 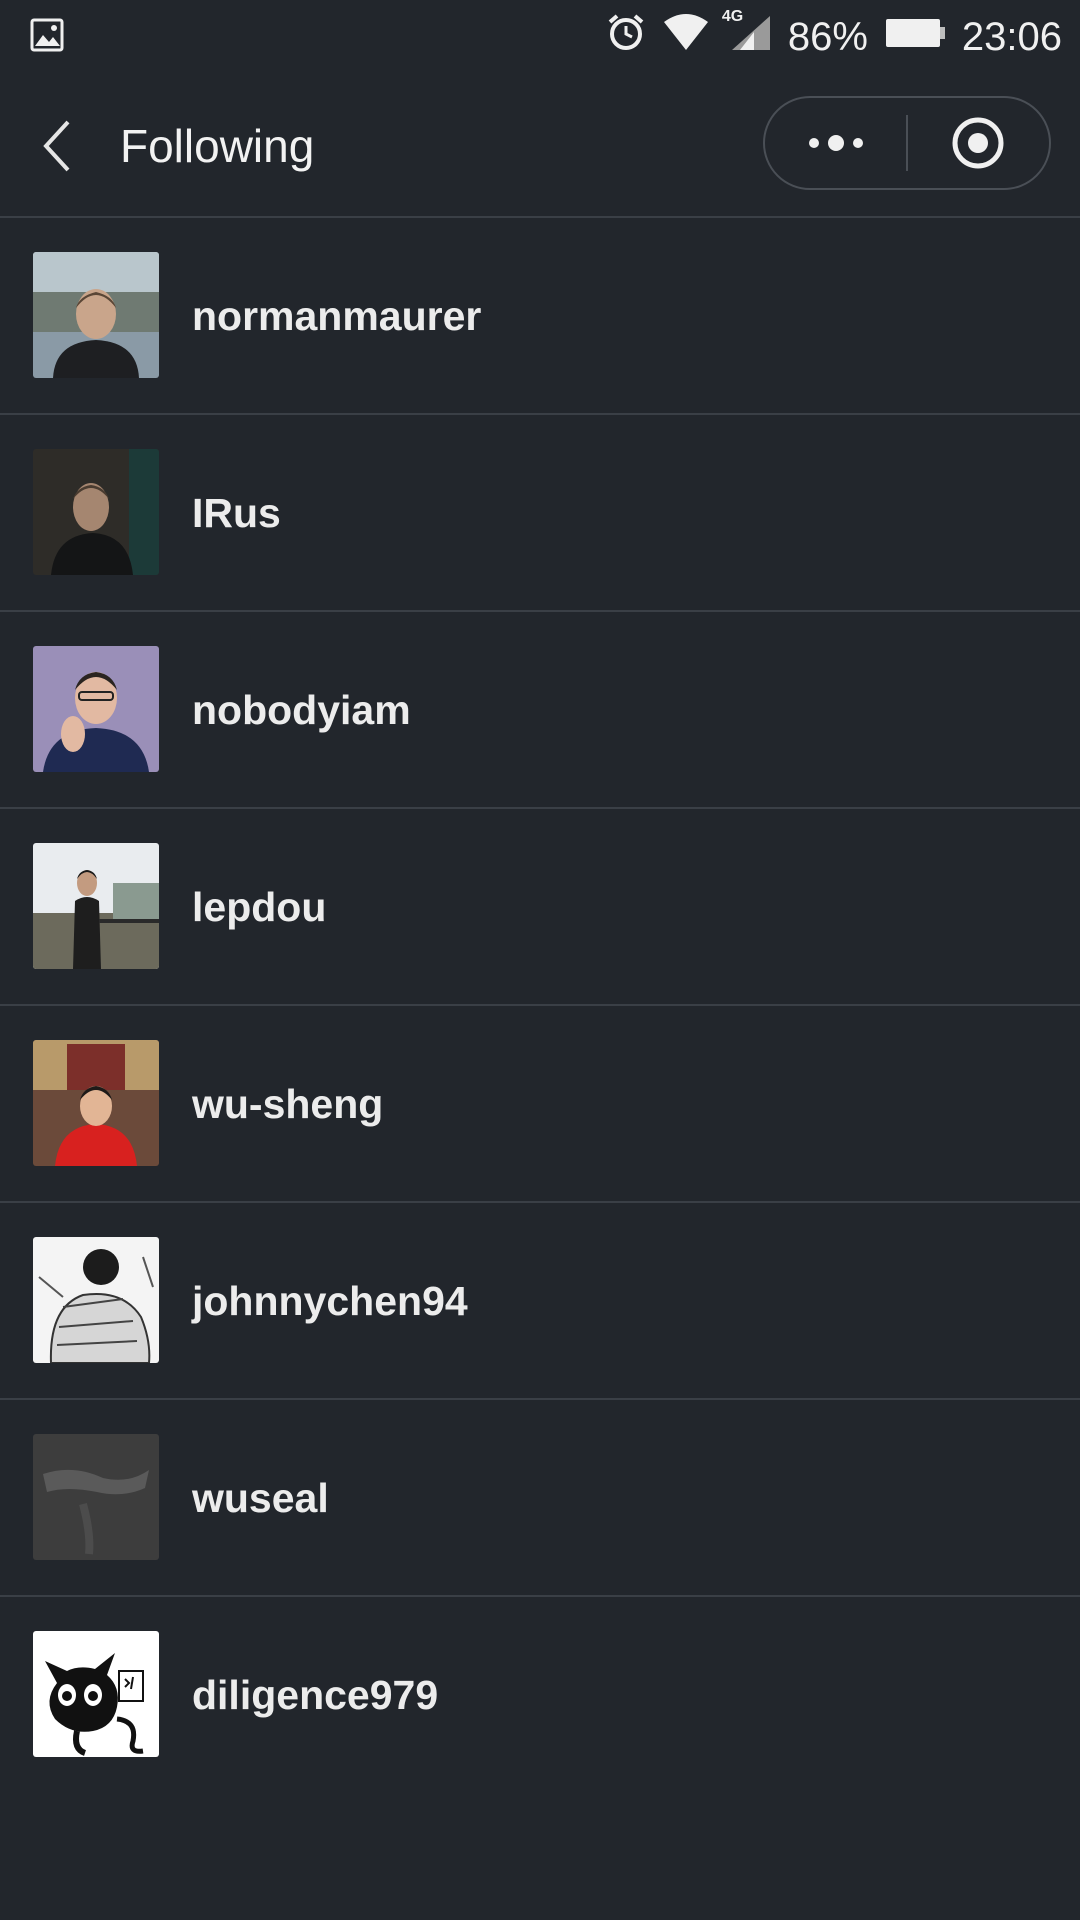 I want to click on list-item: wuseal, so click(x=540, y=1498).